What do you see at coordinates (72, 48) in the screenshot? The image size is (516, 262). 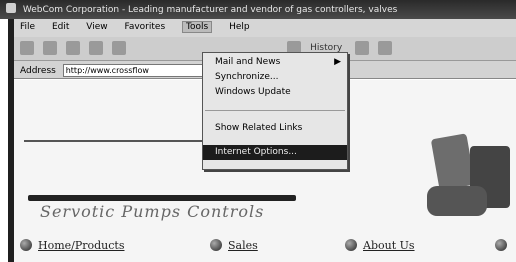 I see `stop-icon` at bounding box center [72, 48].